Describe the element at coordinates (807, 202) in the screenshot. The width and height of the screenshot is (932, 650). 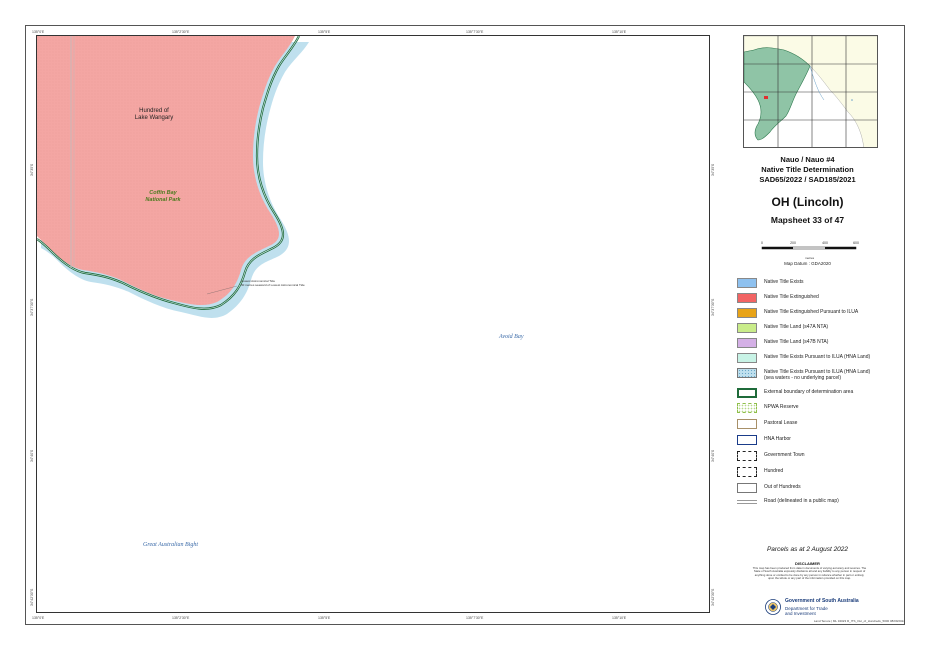
I see `map-name: OH (Lincoln)` at that location.